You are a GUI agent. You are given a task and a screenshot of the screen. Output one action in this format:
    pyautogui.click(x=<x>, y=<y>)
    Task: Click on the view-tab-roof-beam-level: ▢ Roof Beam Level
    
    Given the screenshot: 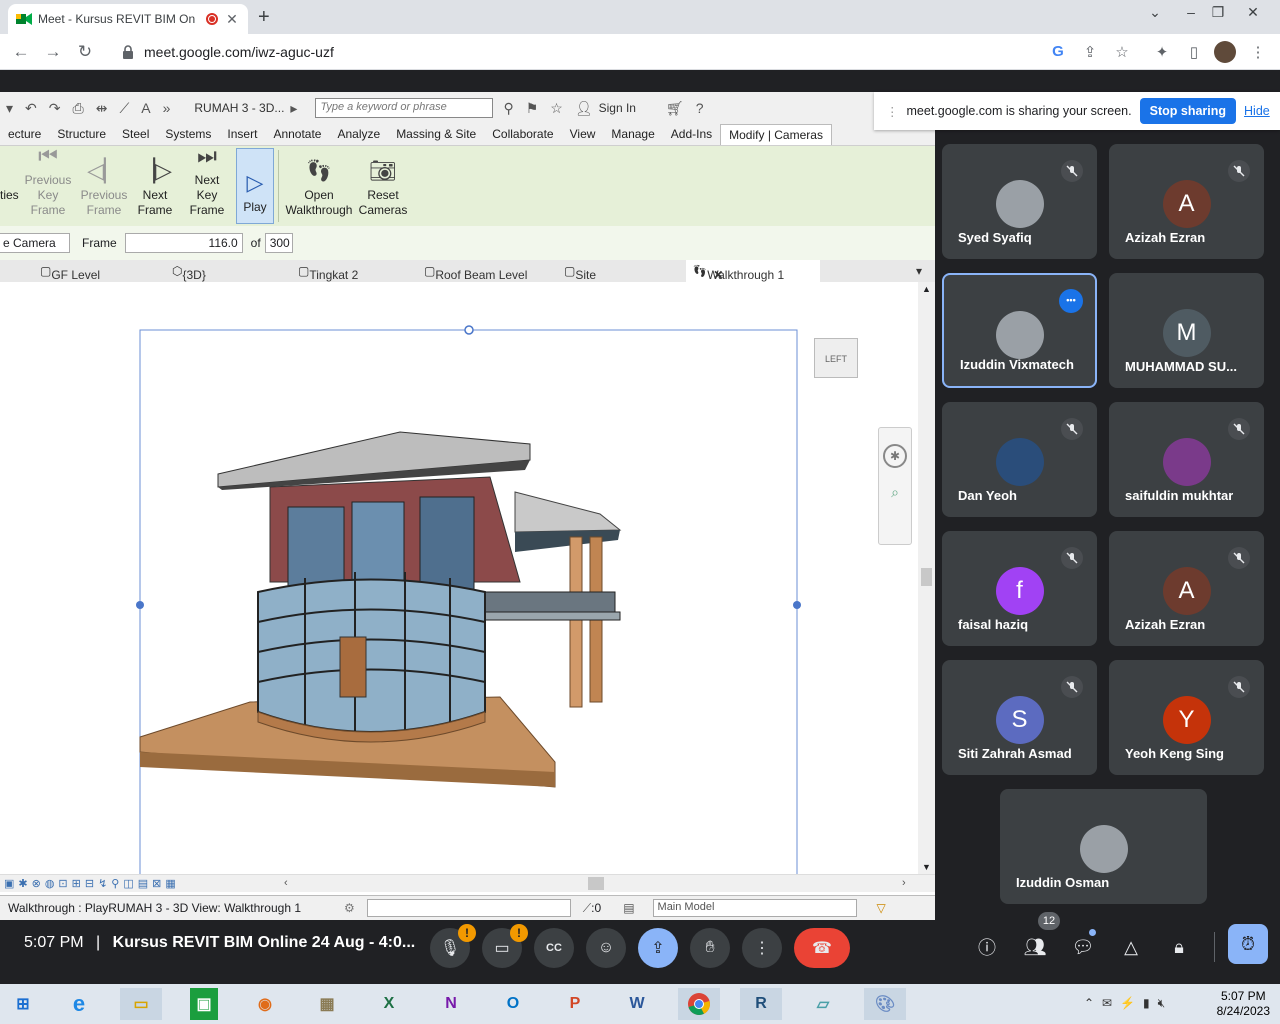 What is the action you would take?
    pyautogui.click(x=475, y=271)
    